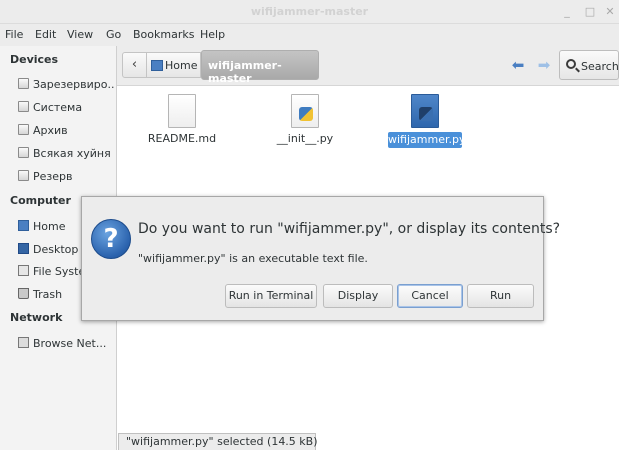  I want to click on sidebar-item-label: Trash, so click(48, 294).